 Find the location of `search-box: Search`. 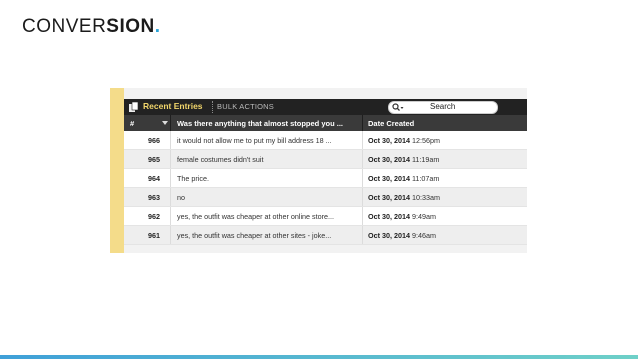

search-box: Search is located at coordinates (443, 107).